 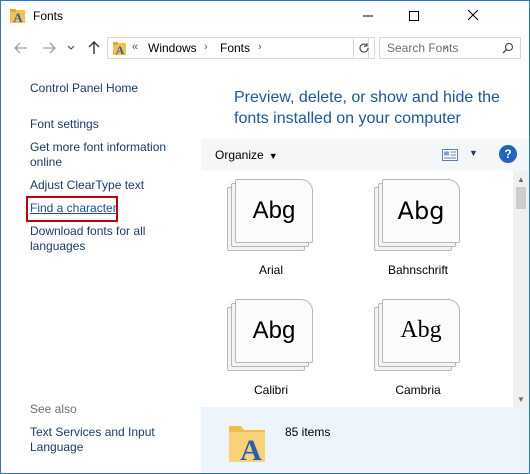 I want to click on vertical-scrollbar: ▲ ▼, so click(x=521, y=289).